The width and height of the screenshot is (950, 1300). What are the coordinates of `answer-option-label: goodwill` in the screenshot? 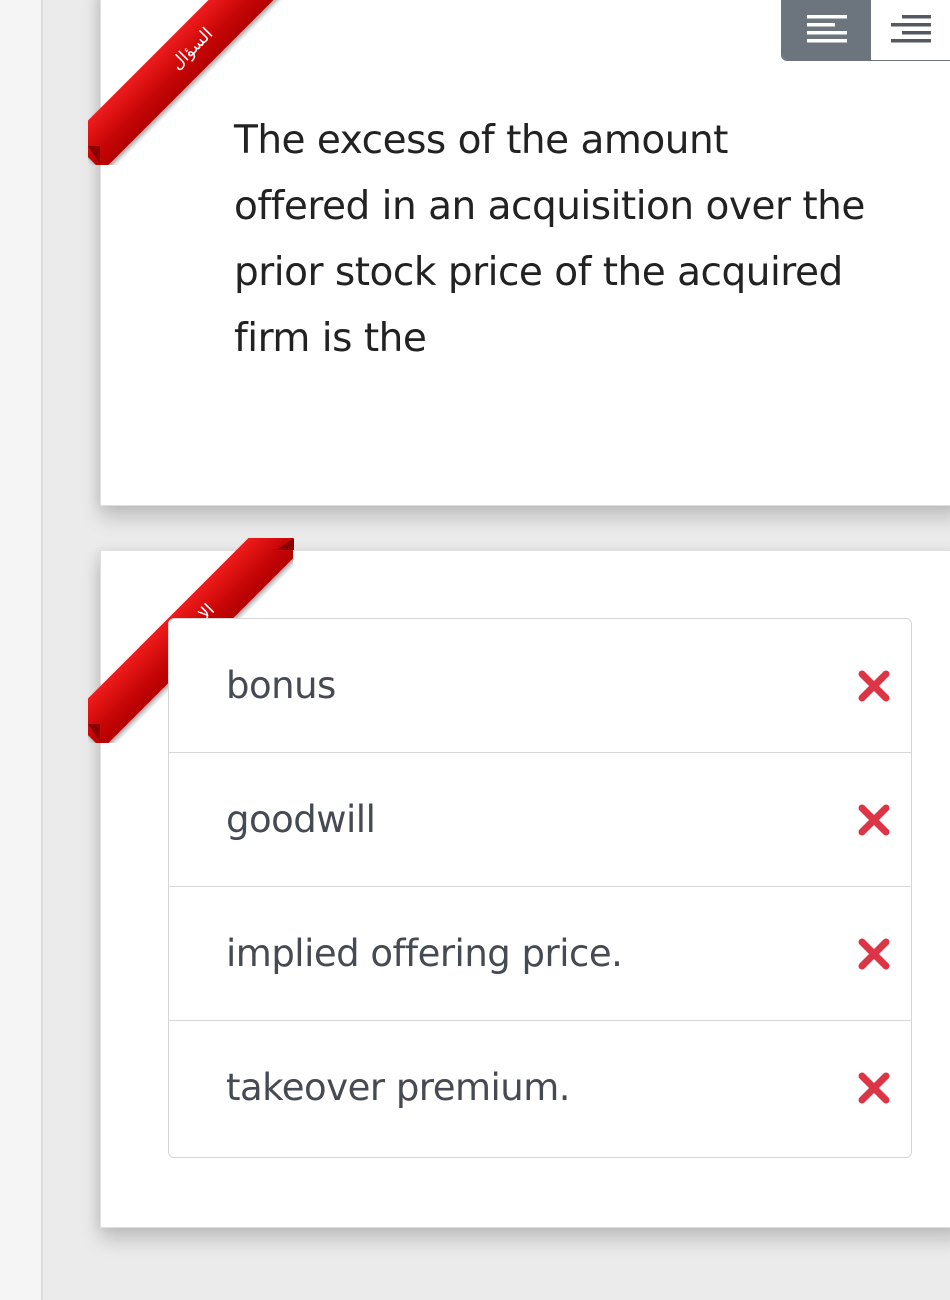 It's located at (301, 819).